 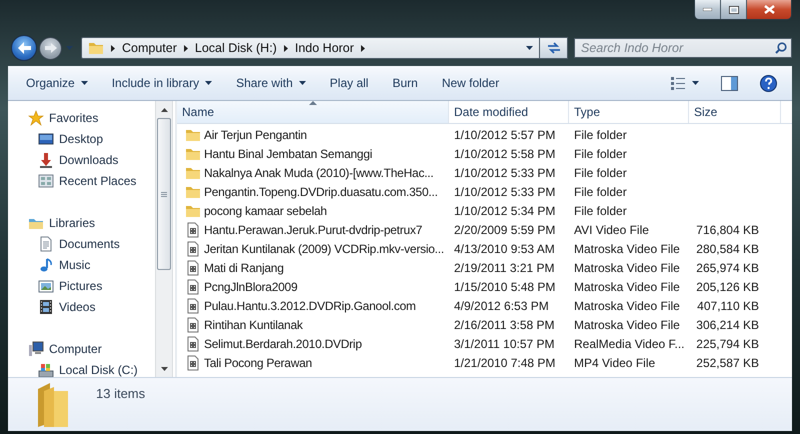 I want to click on toolbar-button: Burn, so click(x=405, y=83).